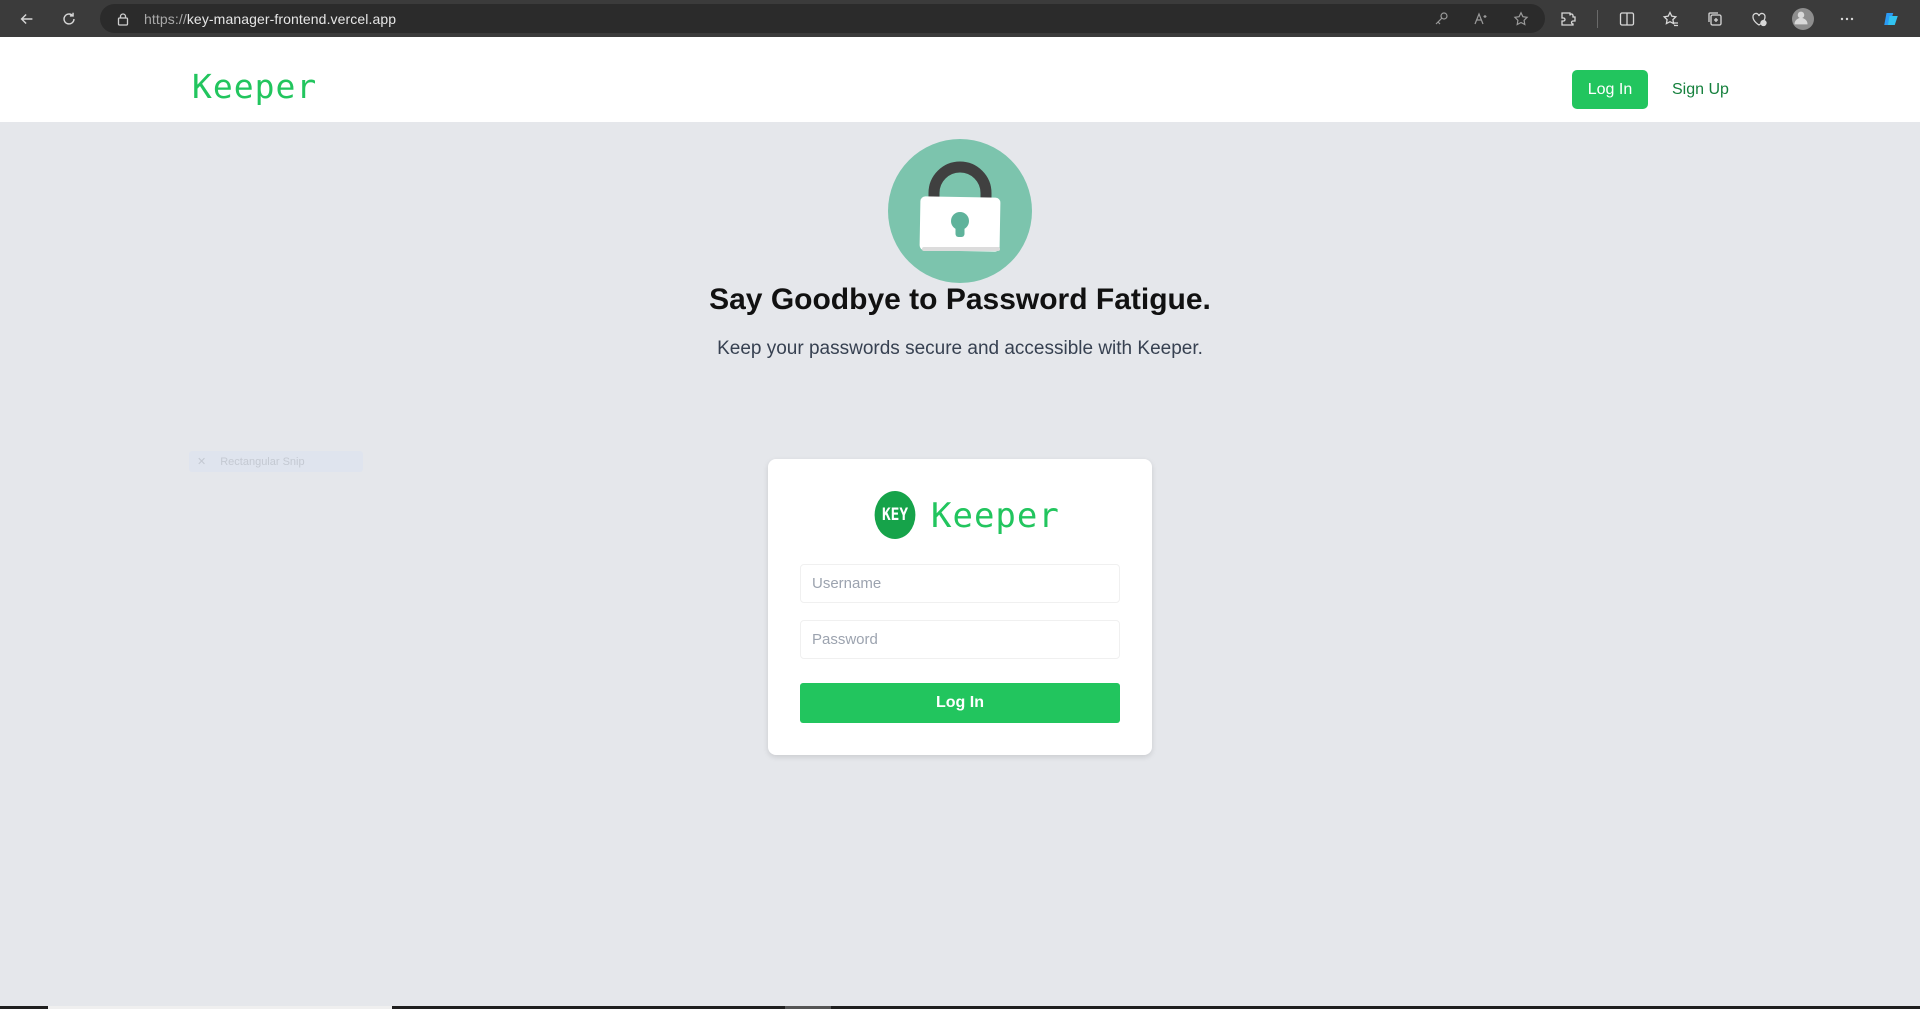  Describe the element at coordinates (1481, 19) in the screenshot. I see `read-aloud-icon` at that location.